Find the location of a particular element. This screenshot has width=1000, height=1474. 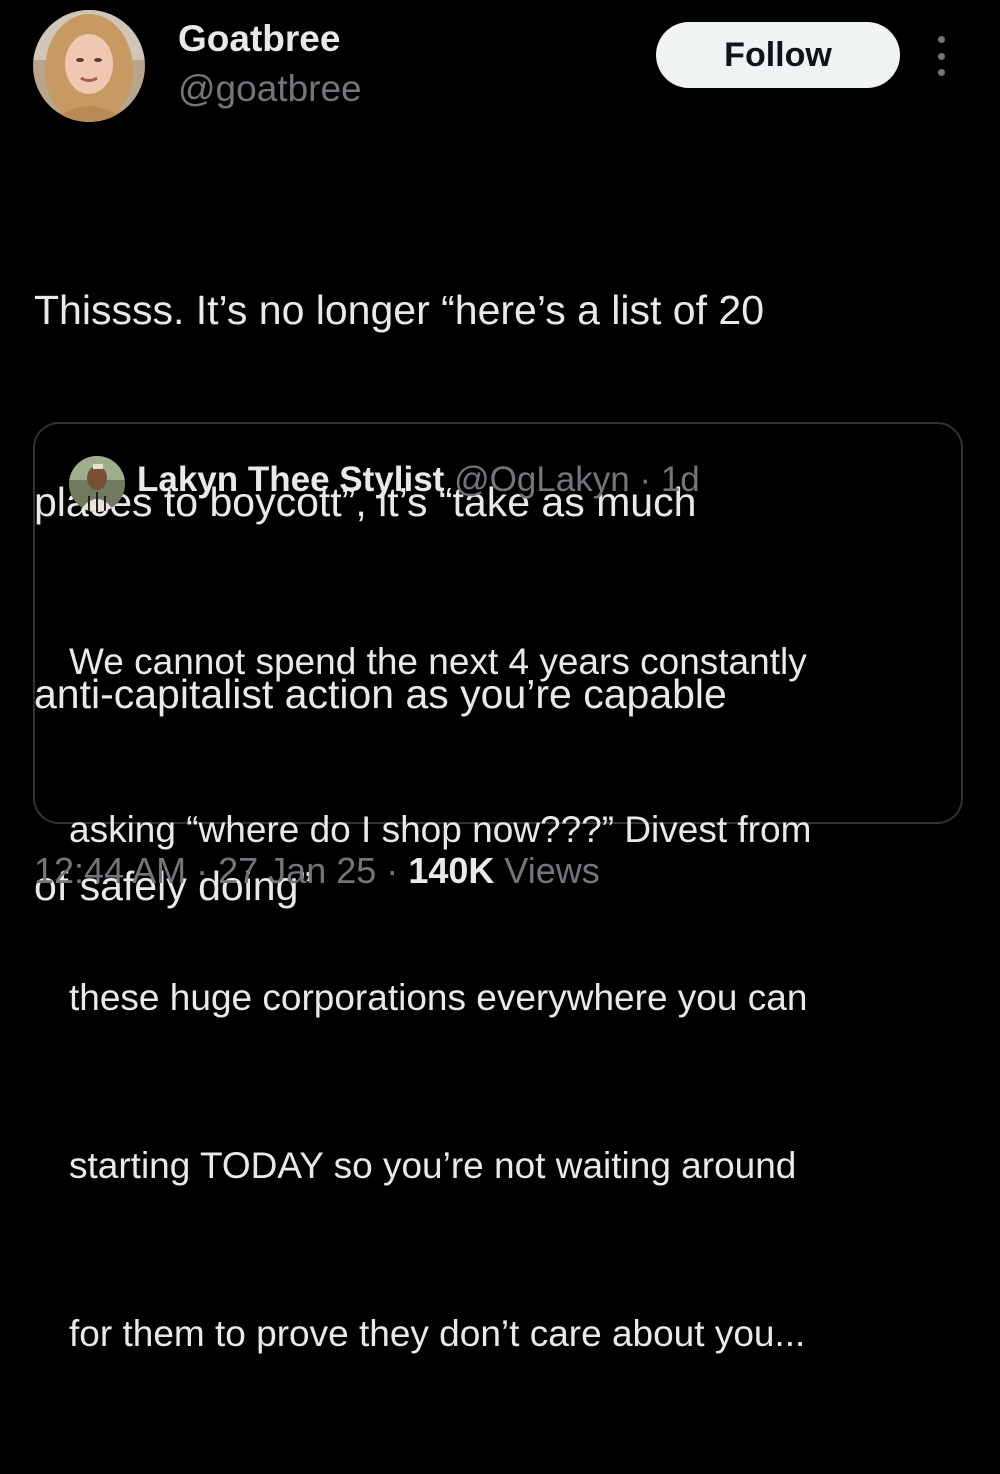

quote-header: Lakyn Thee Stylist @OgLakyn · 1d is located at coordinates (418, 480).